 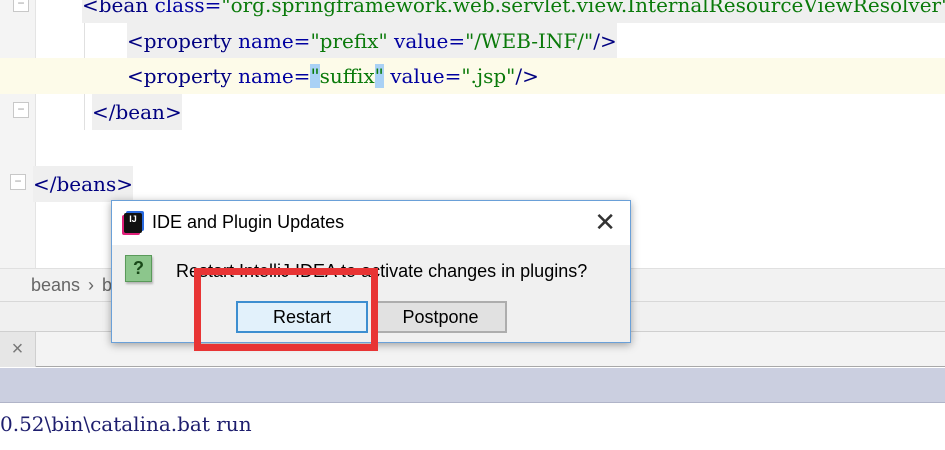 What do you see at coordinates (472, 385) in the screenshot?
I see `tool-window-header` at bounding box center [472, 385].